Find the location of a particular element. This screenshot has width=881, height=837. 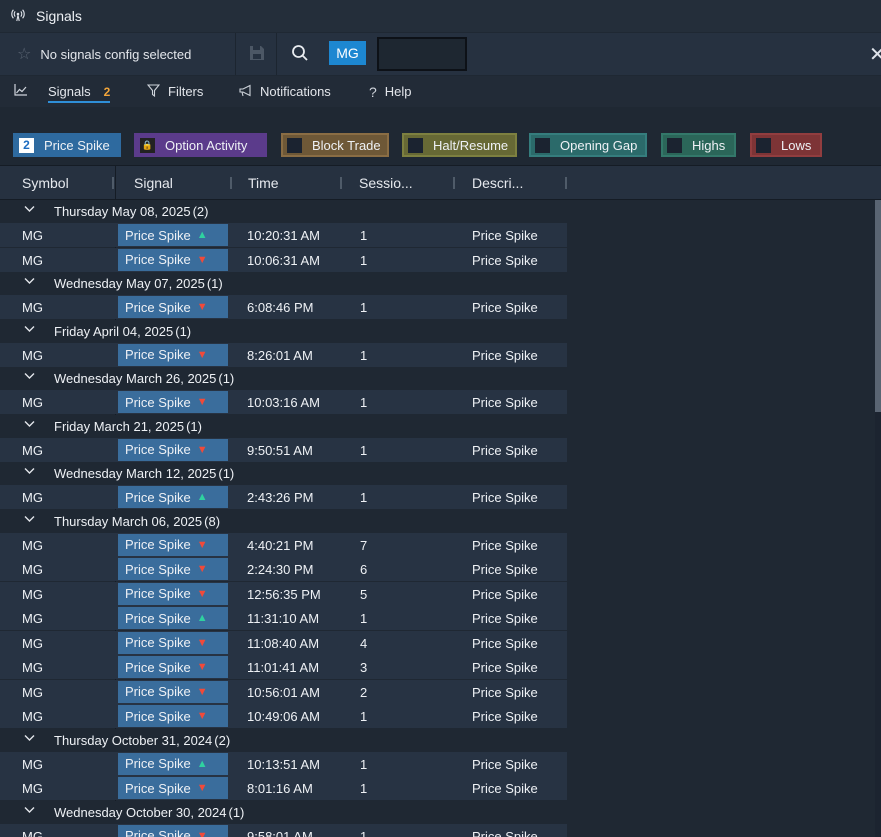

filter-lows: Lows is located at coordinates (786, 145).